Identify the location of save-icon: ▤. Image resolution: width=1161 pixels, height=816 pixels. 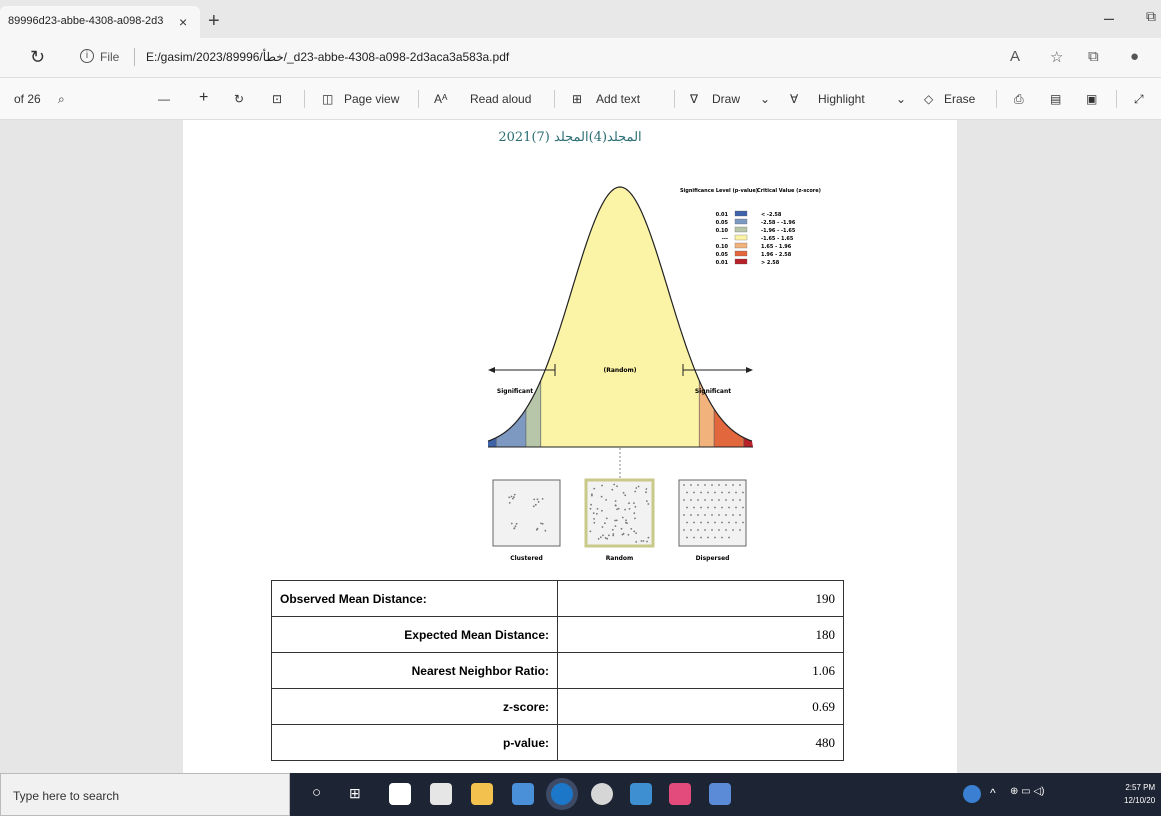
(1055, 99).